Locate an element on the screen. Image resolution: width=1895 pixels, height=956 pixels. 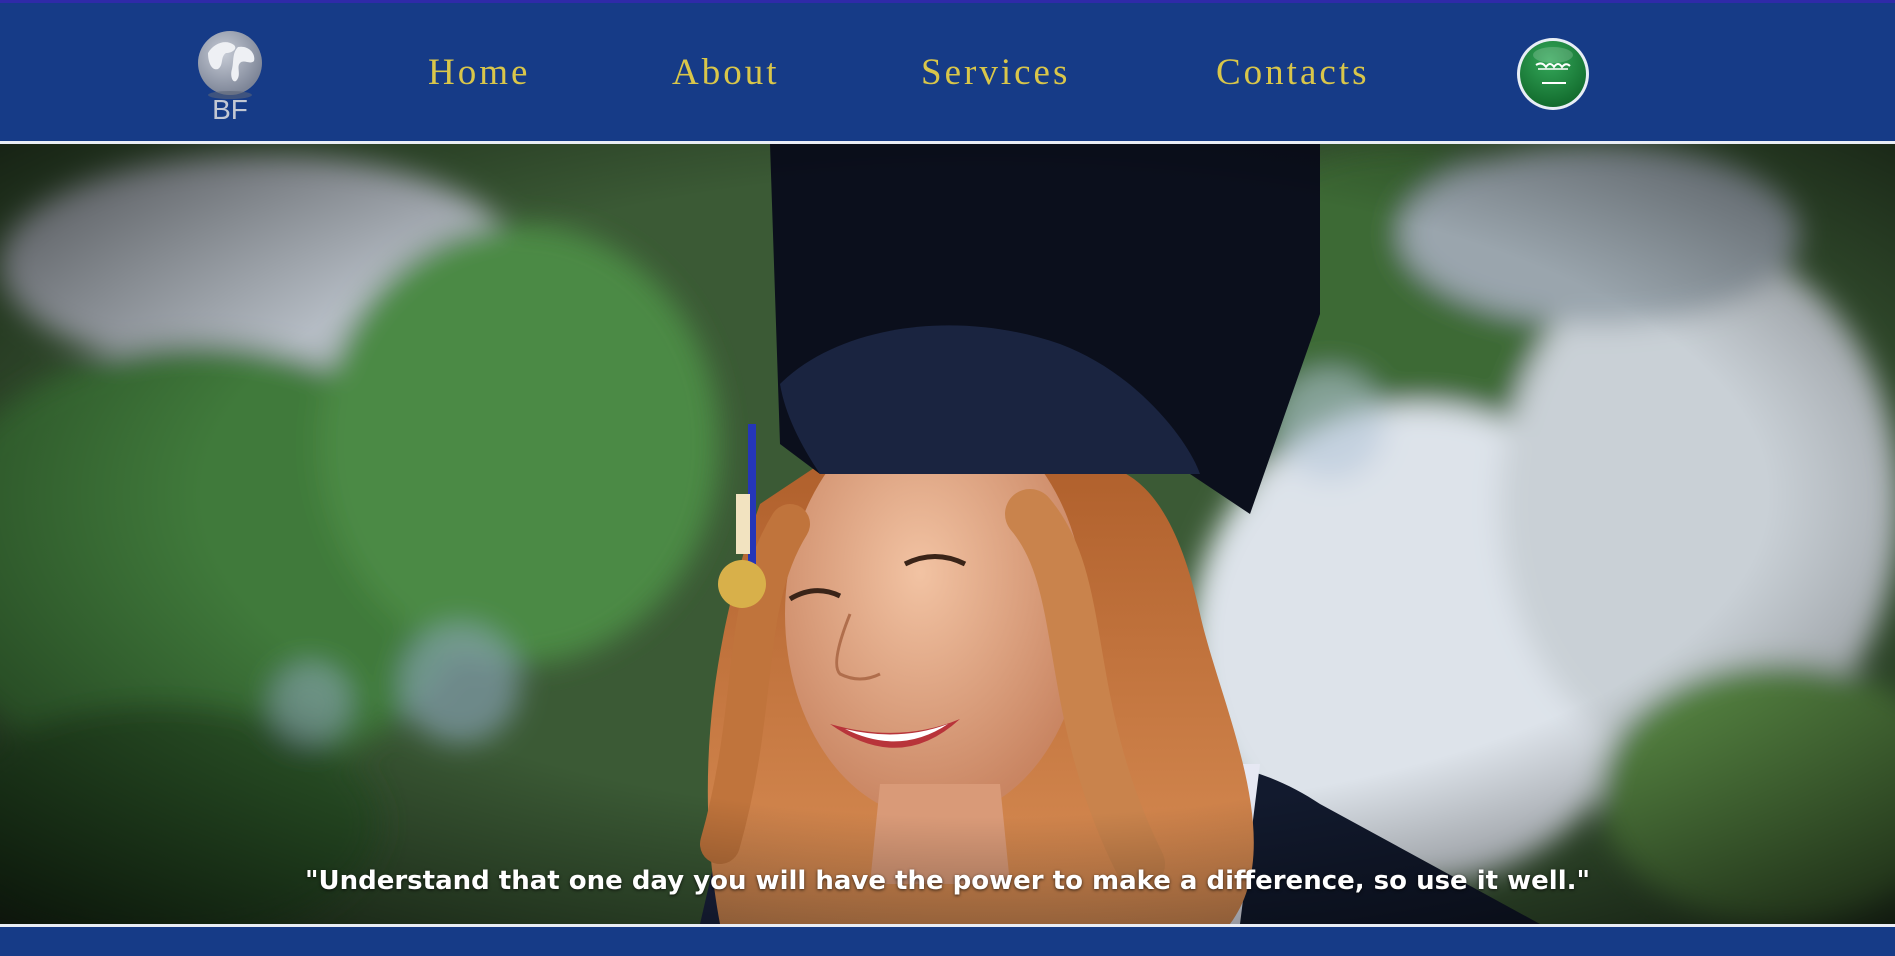
language-toggle-button is located at coordinates (1553, 74).